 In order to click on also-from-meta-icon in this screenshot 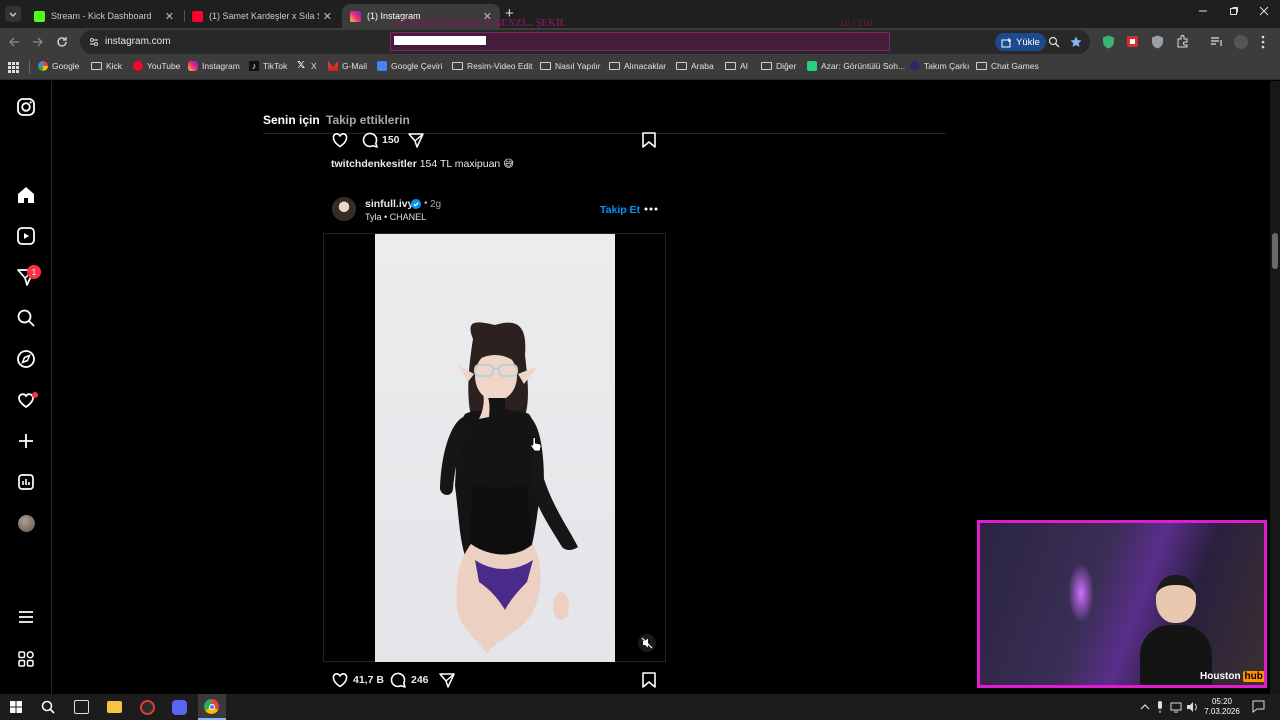, I will do `click(26, 659)`.